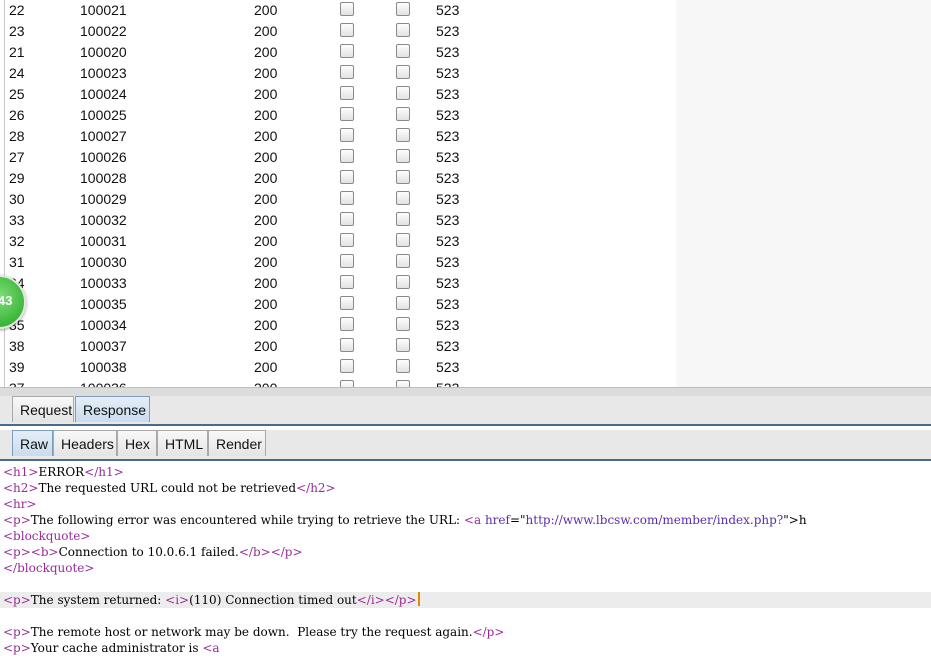 The height and width of the screenshot is (658, 931). What do you see at coordinates (316, 488) in the screenshot?
I see `html-tag-token: </h2>` at bounding box center [316, 488].